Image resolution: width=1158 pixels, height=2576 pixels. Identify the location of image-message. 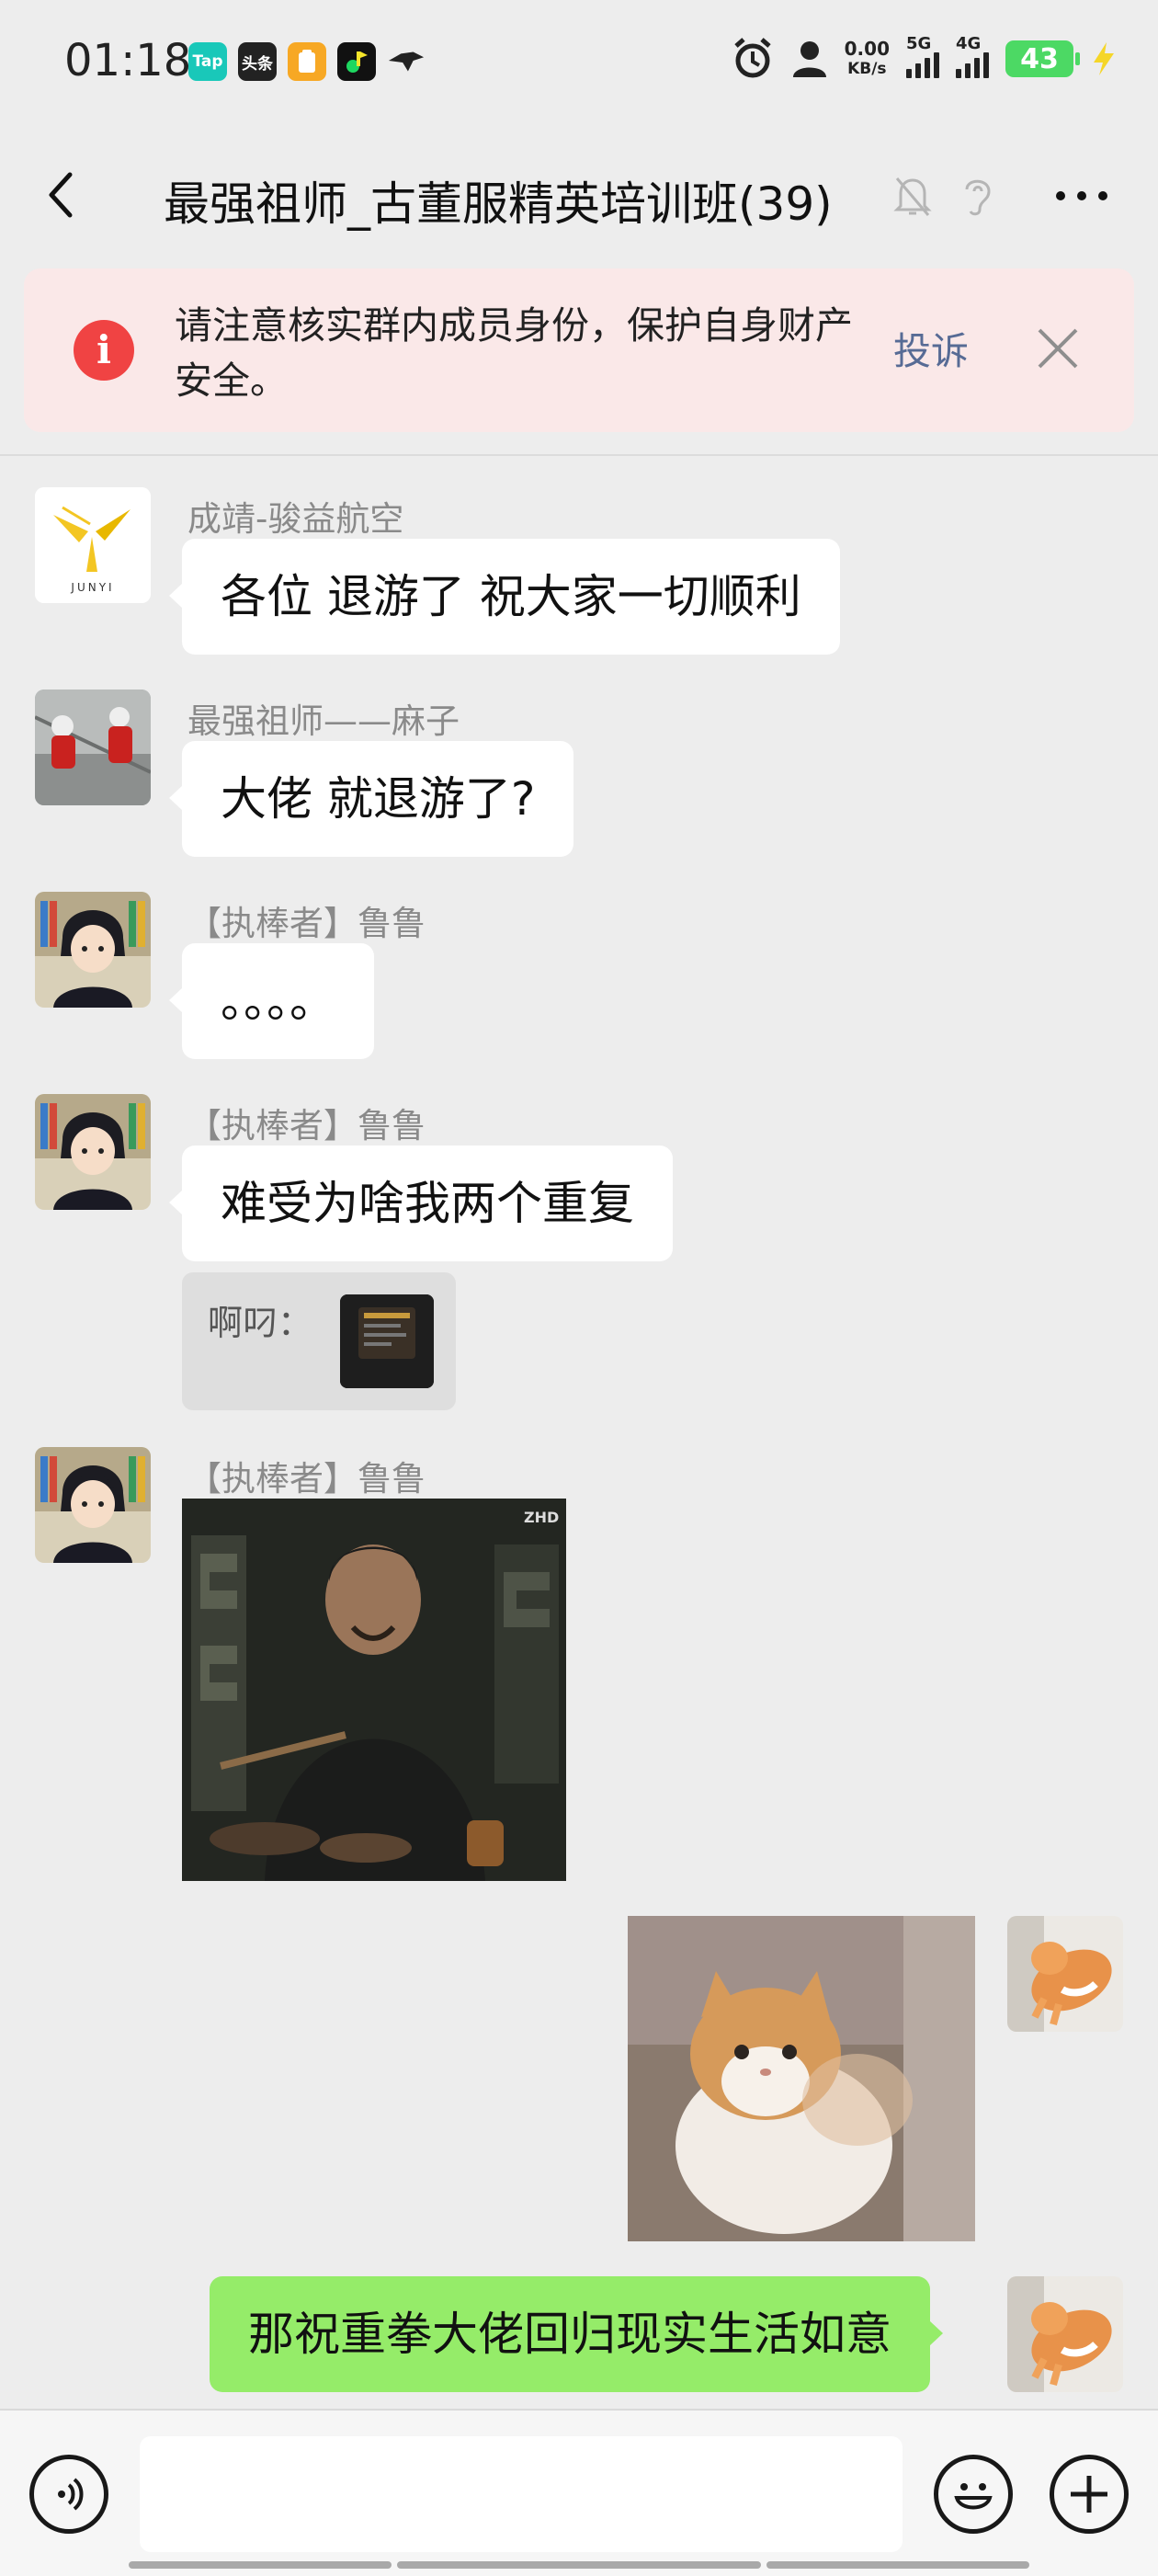
(801, 2078).